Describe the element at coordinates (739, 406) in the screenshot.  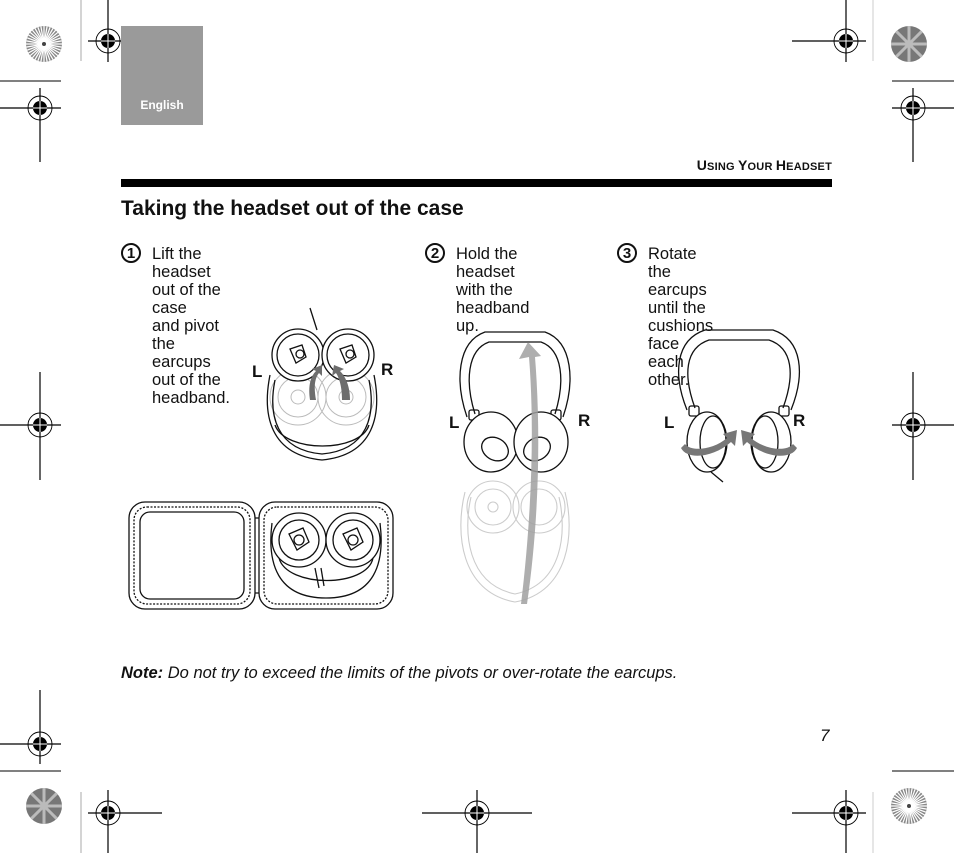
I see `illustration-step3-rotate-earcups` at that location.